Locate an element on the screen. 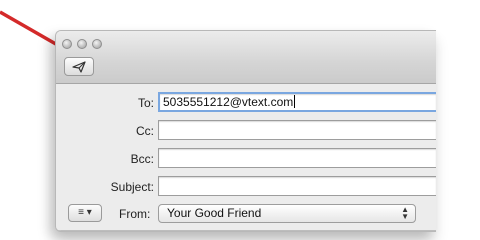 Image resolution: width=480 pixels, height=240 pixels. format-popup-button: ≡ ▾ is located at coordinates (85, 213).